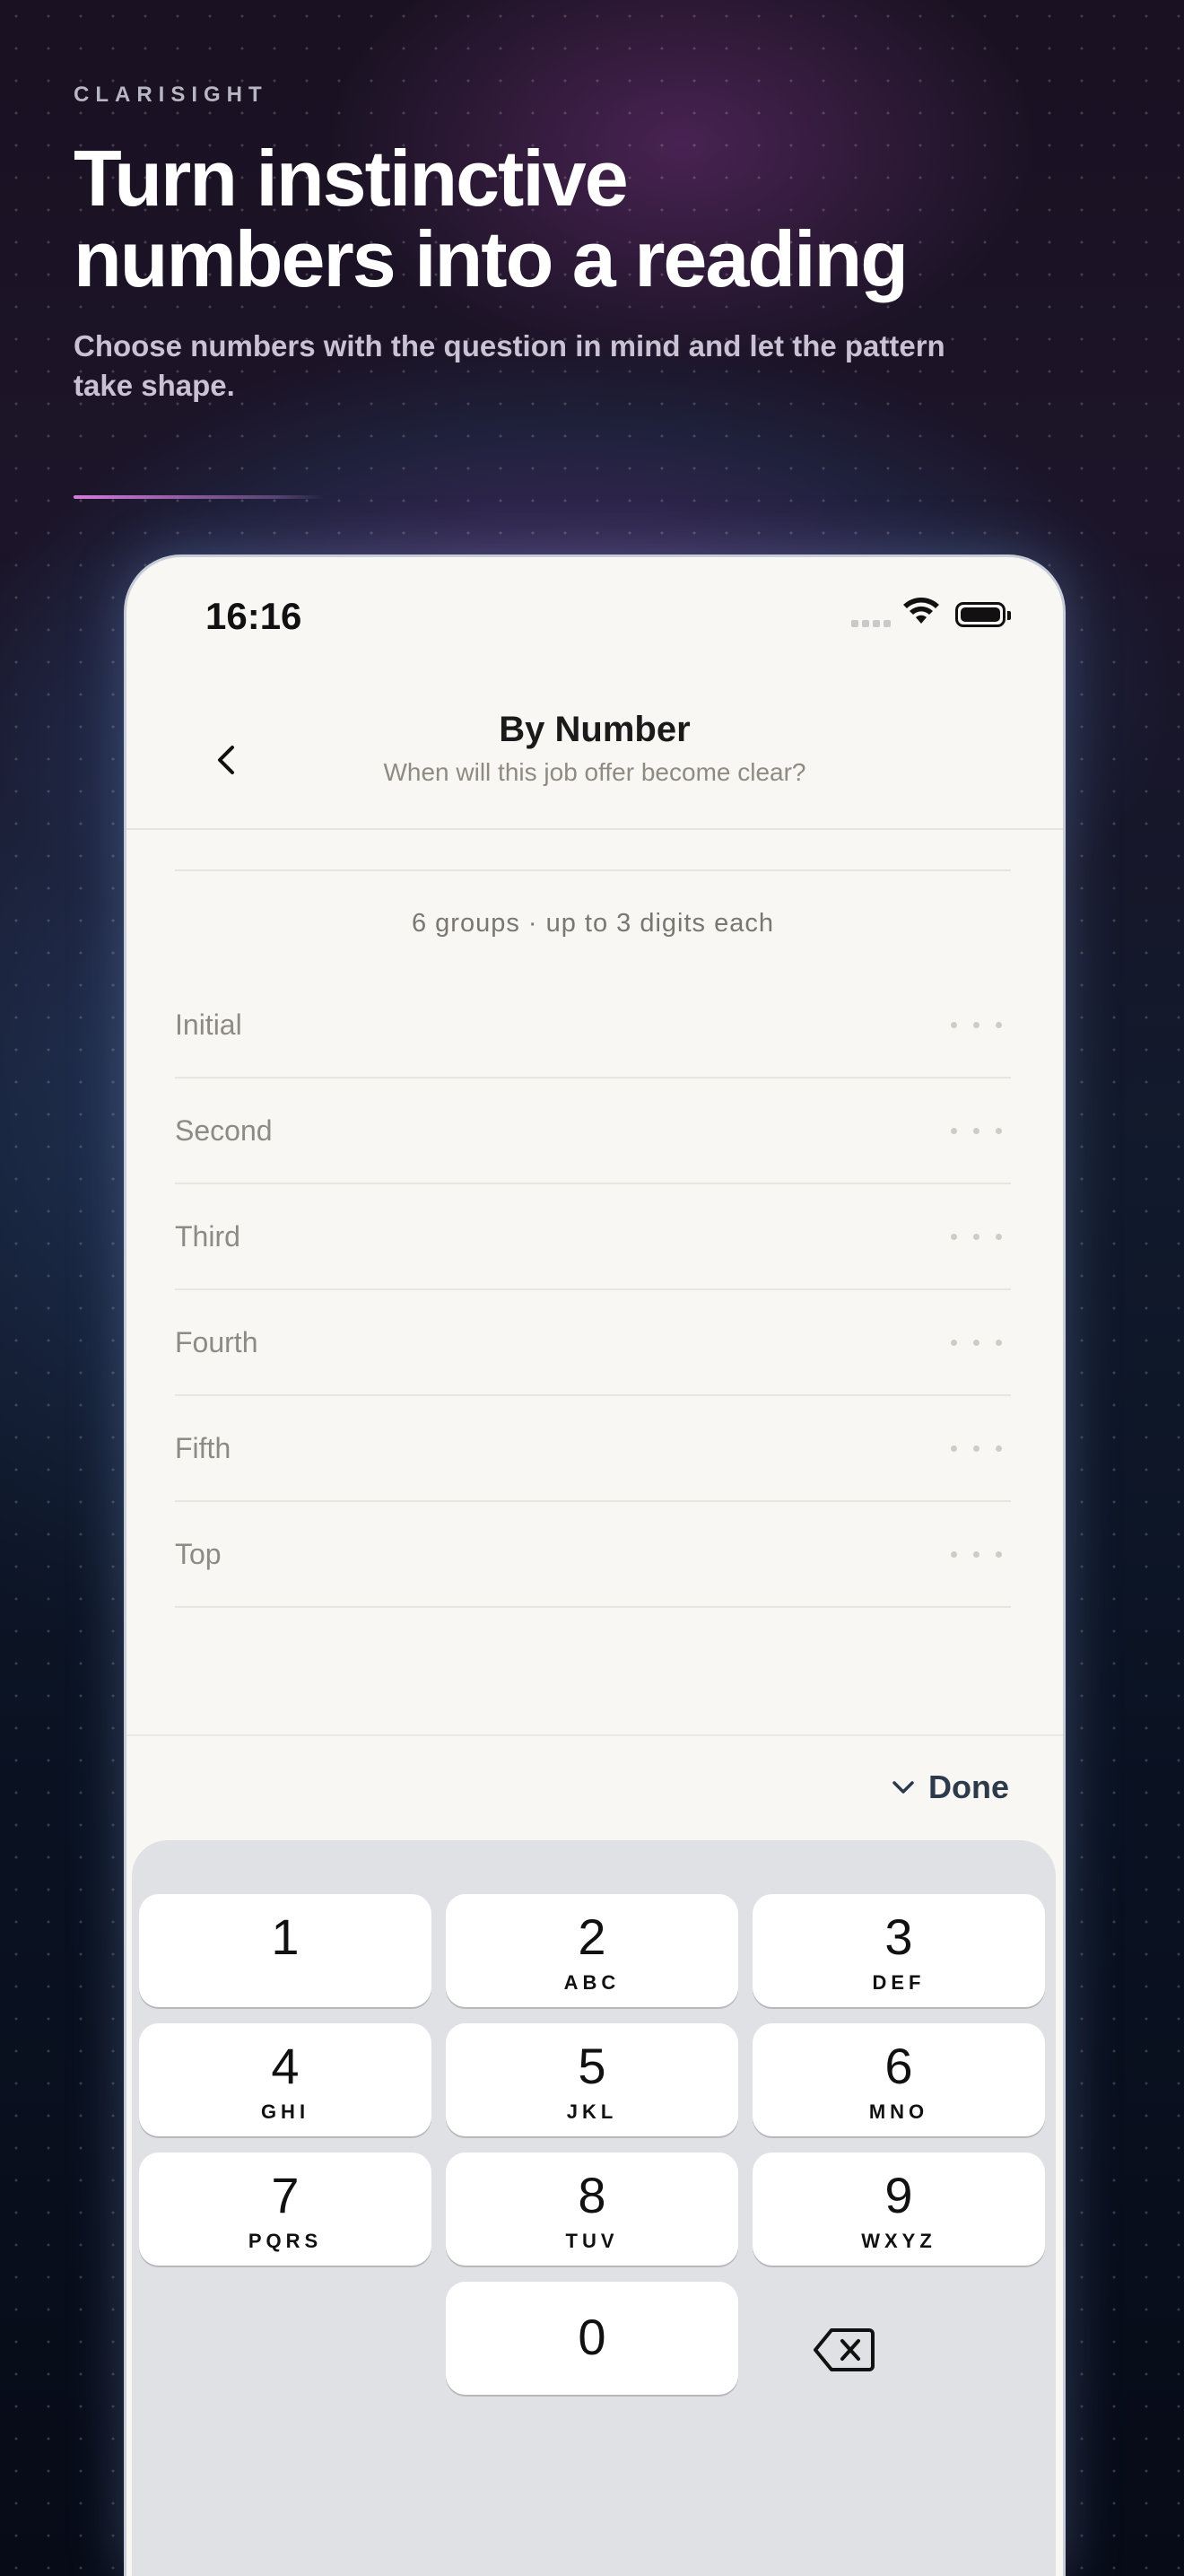 This screenshot has height=2576, width=1184. Describe the element at coordinates (595, 730) in the screenshot. I see `page-title: By Number` at that location.